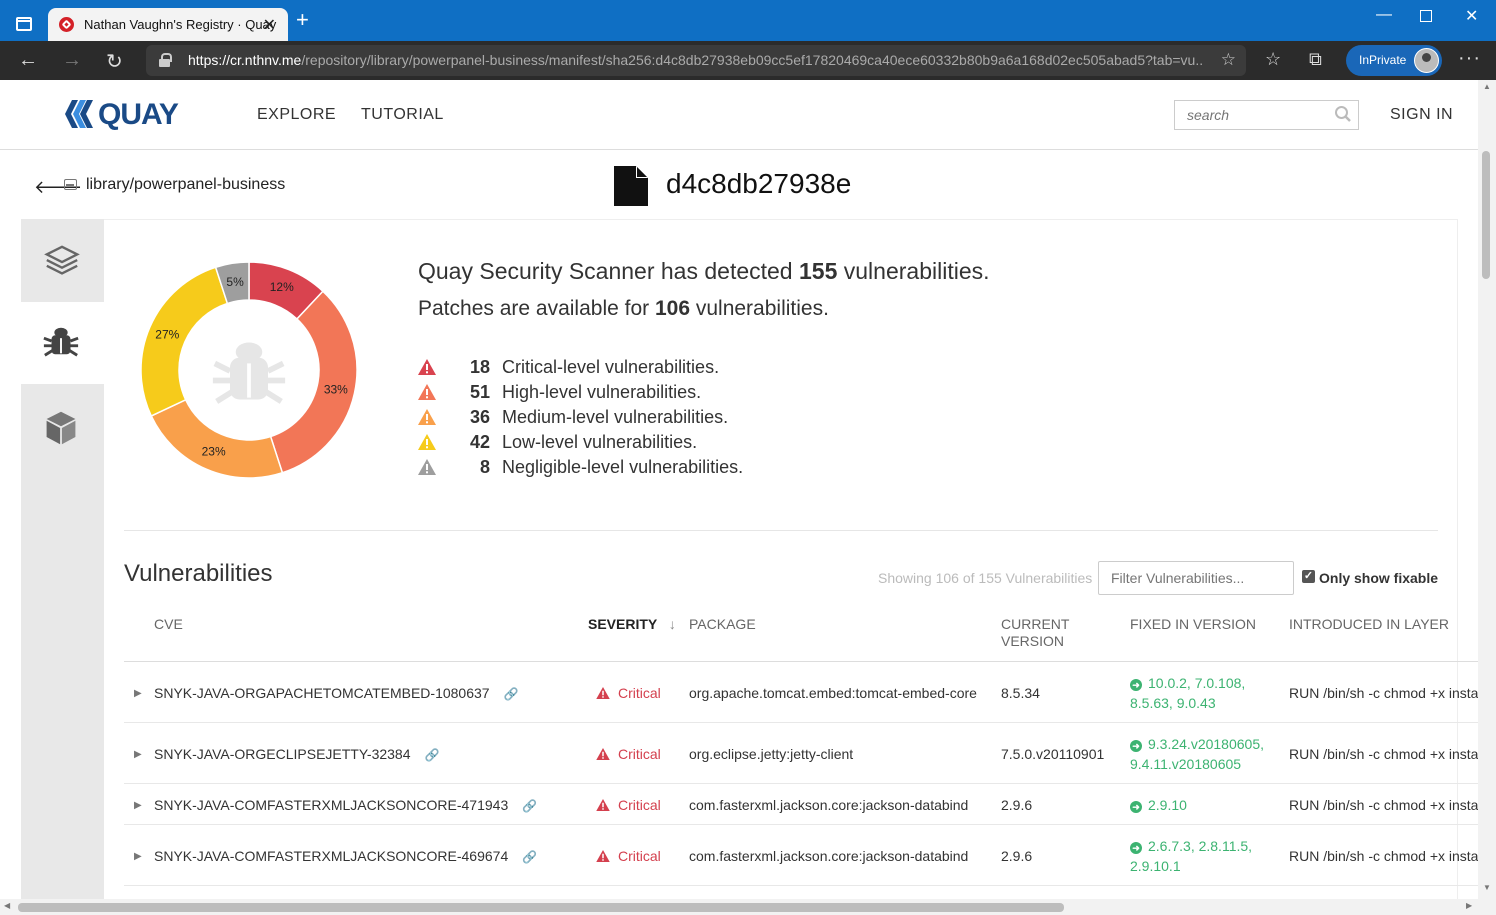 The image size is (1496, 915). I want to click on scroll-down-icon: ▼, so click(1487, 887).